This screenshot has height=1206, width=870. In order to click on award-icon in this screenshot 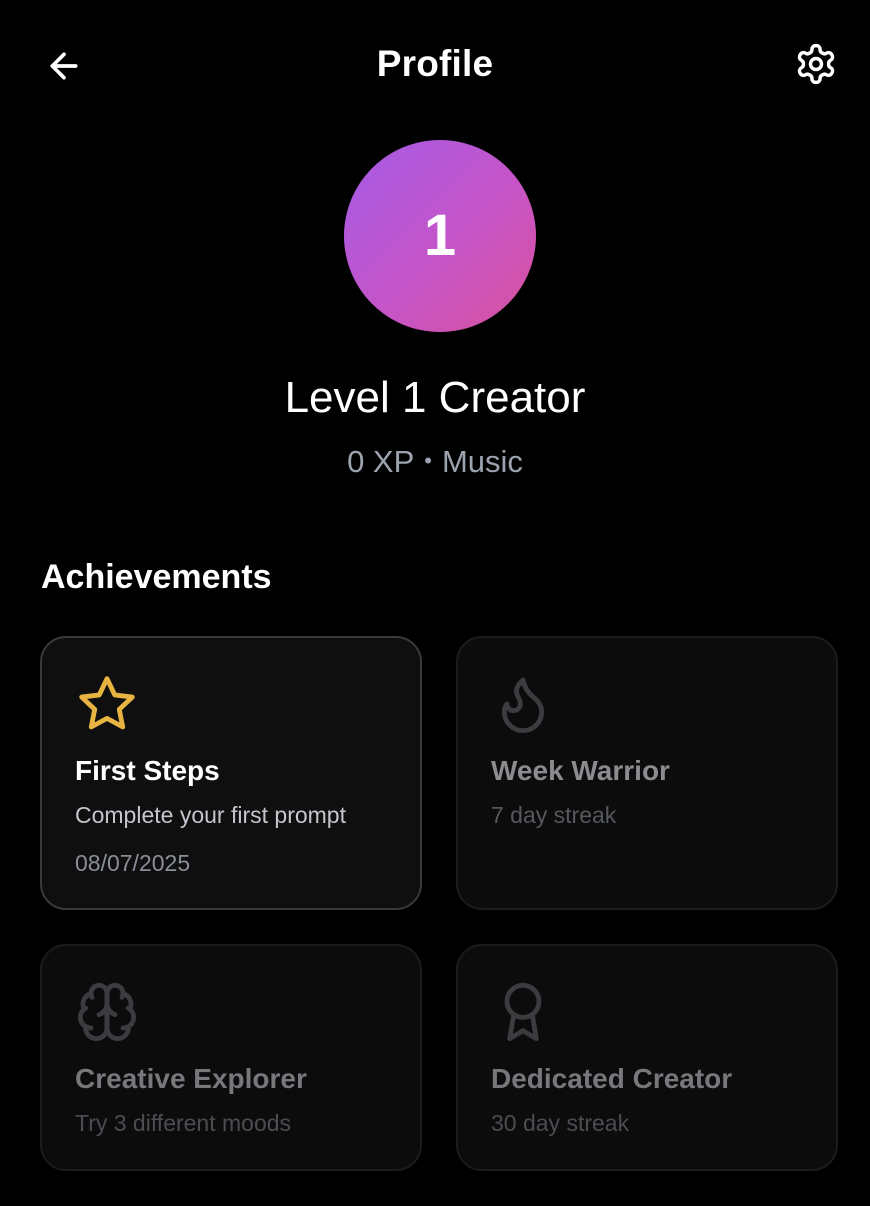, I will do `click(523, 1012)`.